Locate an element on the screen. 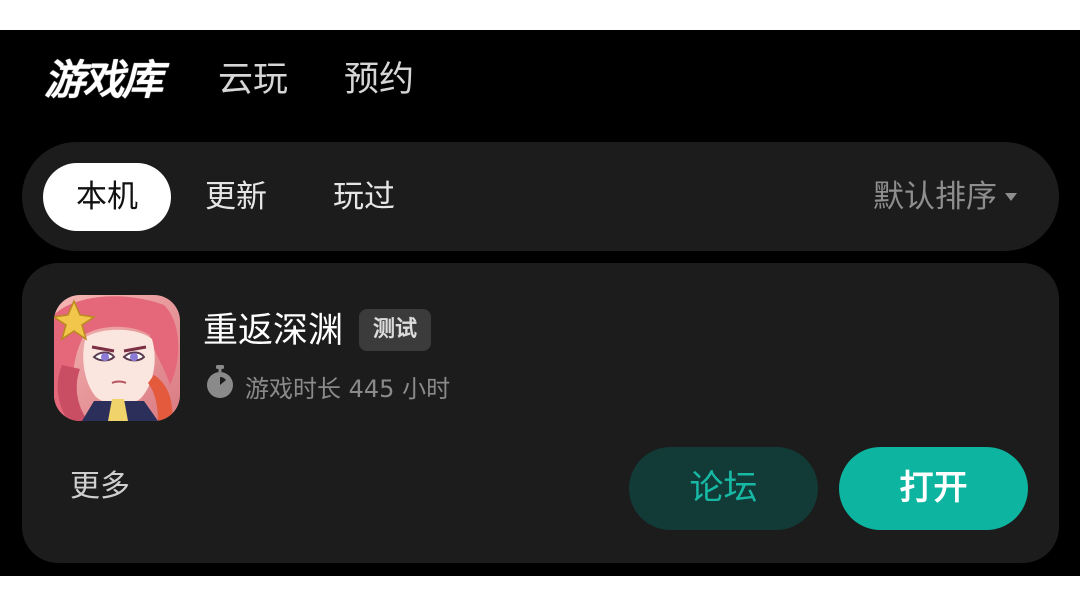 The height and width of the screenshot is (606, 1080). game-icon-image is located at coordinates (117, 358).